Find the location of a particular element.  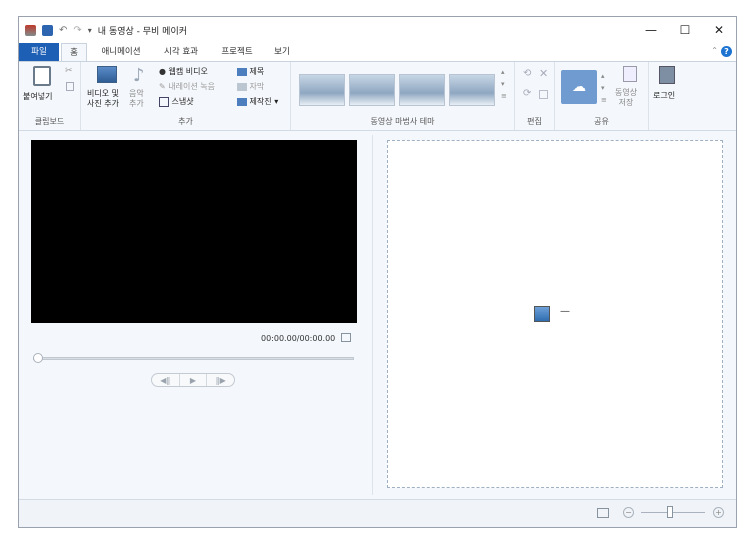

theme-scroll-up-icon: ▴ is located at coordinates (503, 72).